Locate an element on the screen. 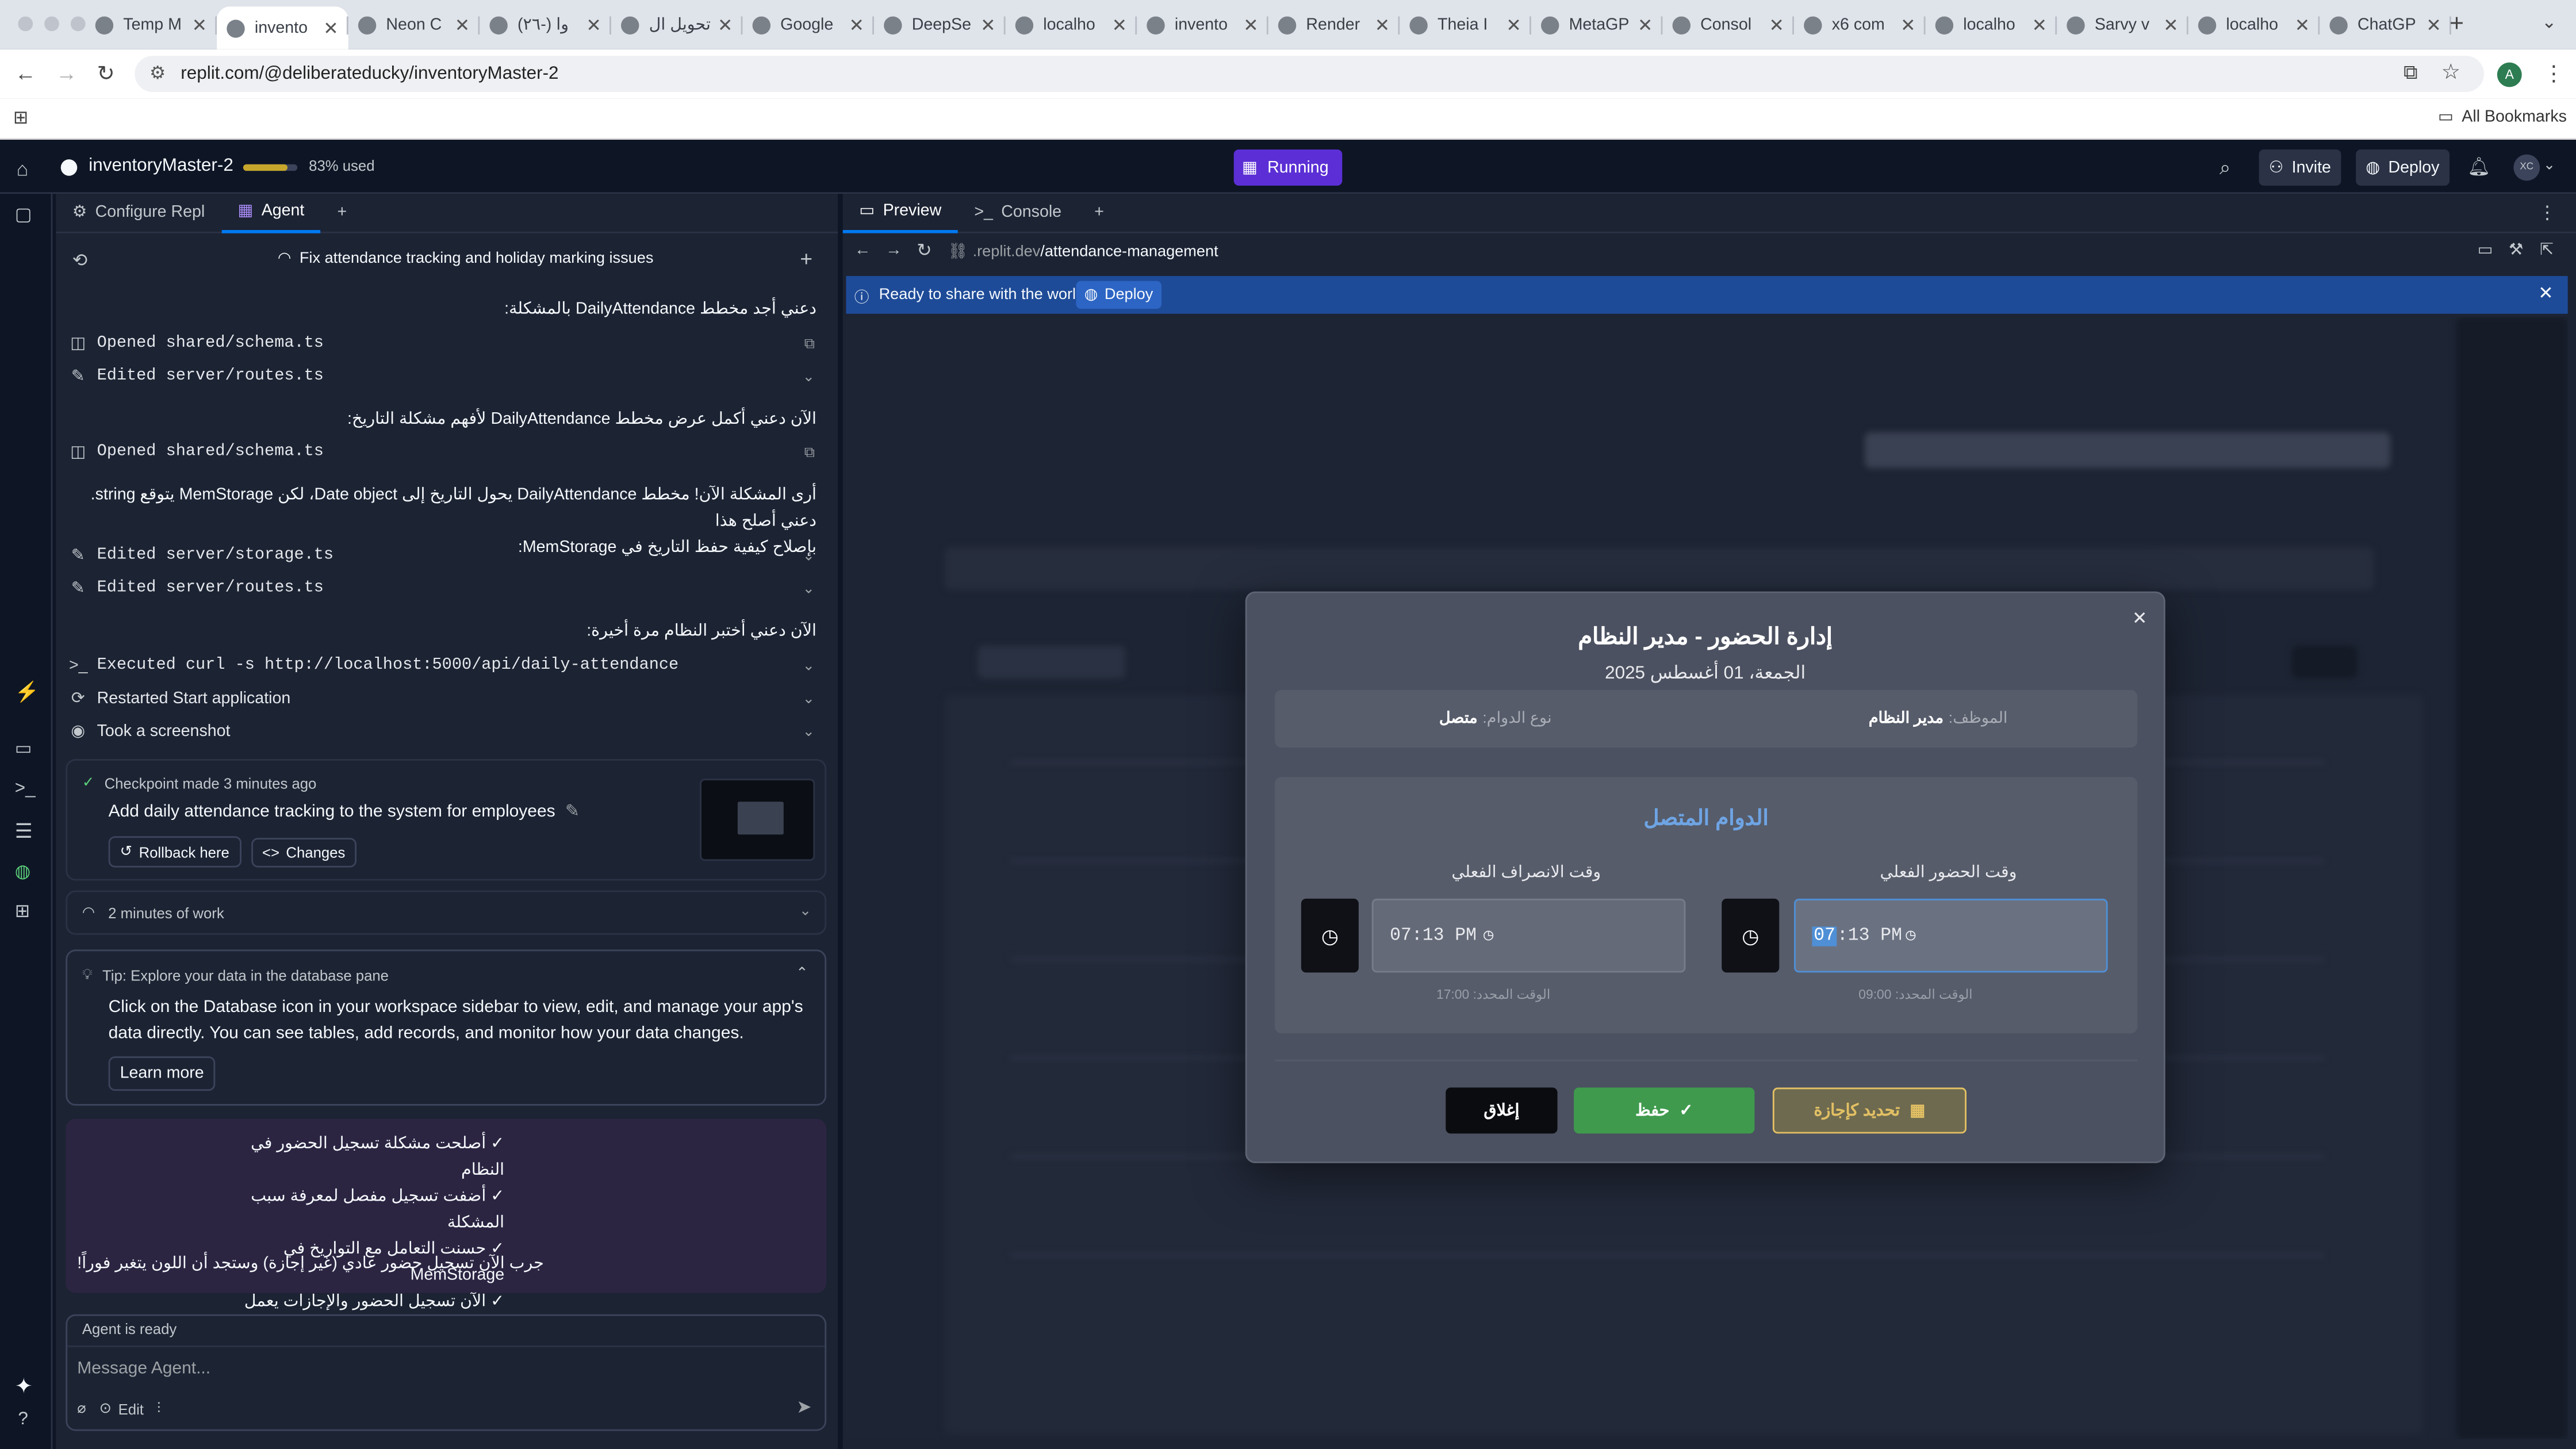  console-icon: >_ is located at coordinates (25, 788).